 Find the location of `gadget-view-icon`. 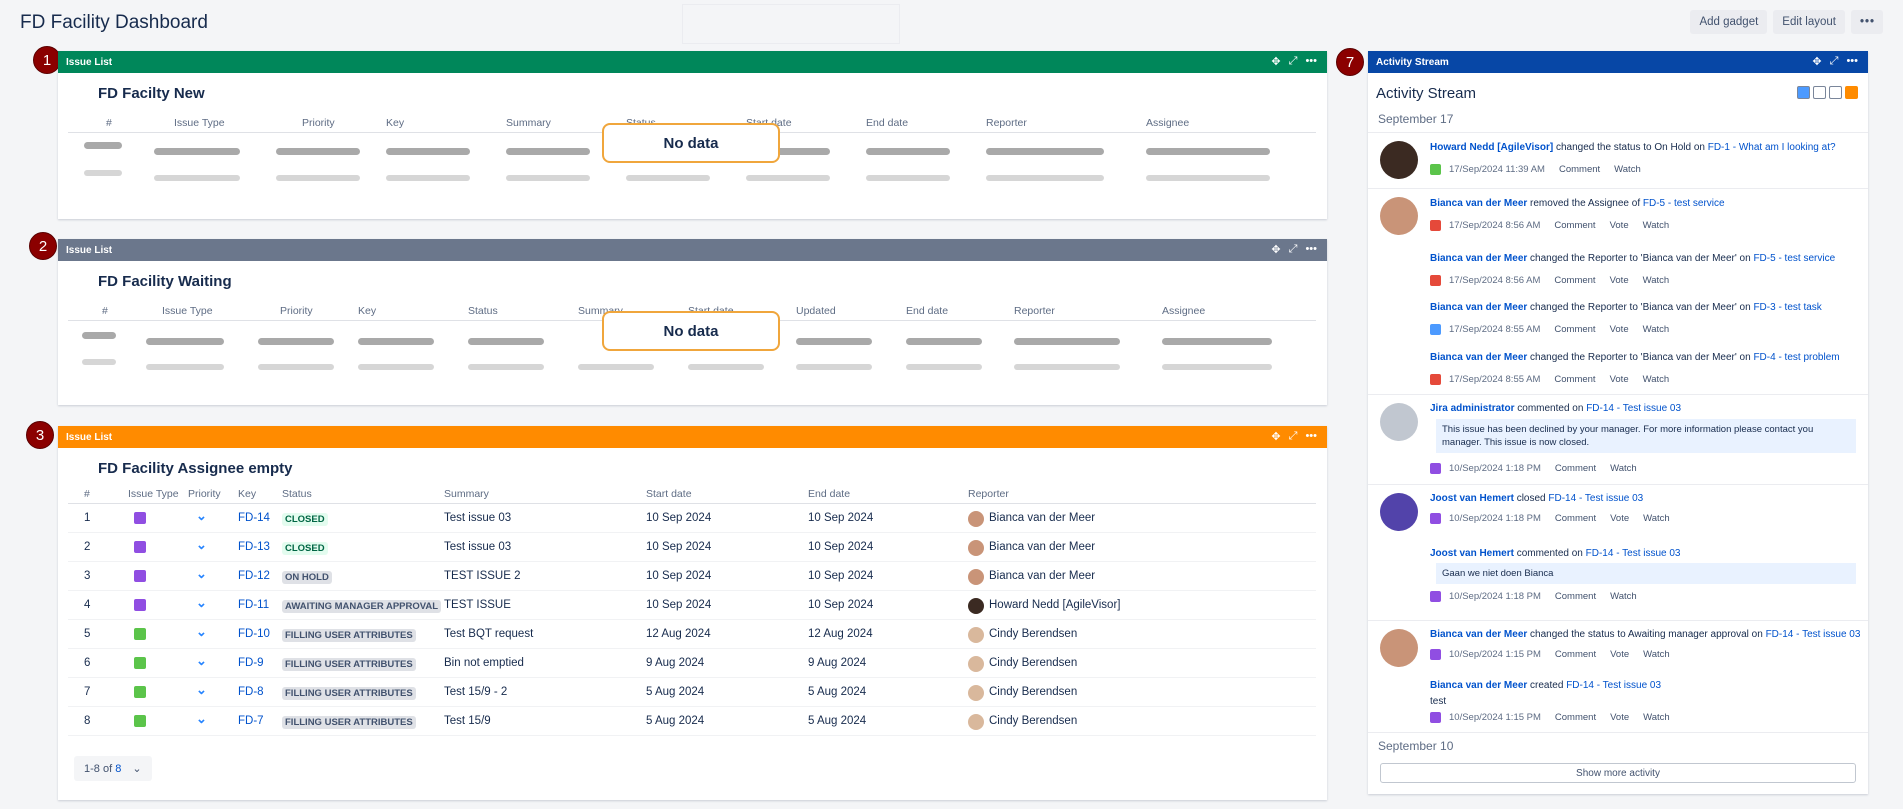

gadget-view-icon is located at coordinates (1835, 92).